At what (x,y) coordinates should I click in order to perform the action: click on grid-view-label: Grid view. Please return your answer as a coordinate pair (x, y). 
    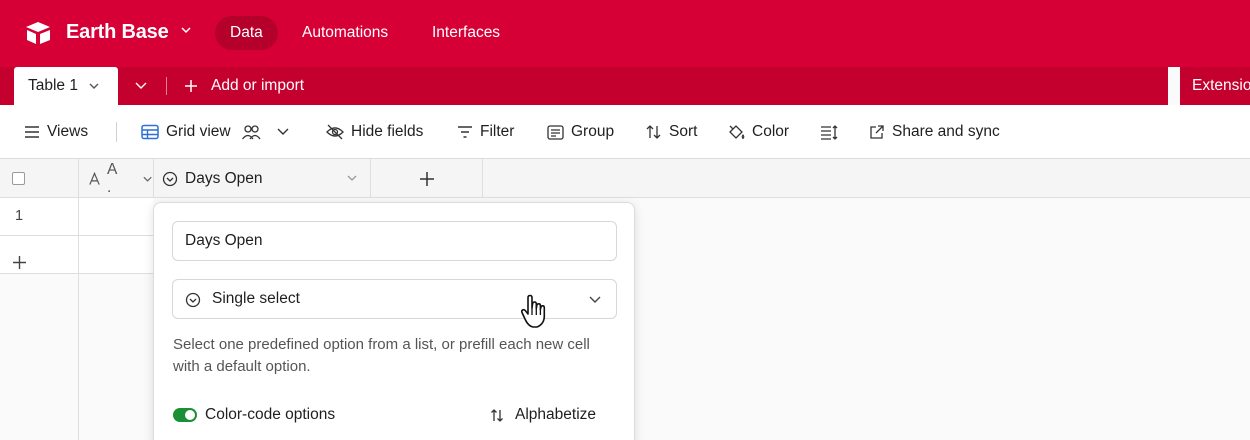
    Looking at the image, I should click on (198, 131).